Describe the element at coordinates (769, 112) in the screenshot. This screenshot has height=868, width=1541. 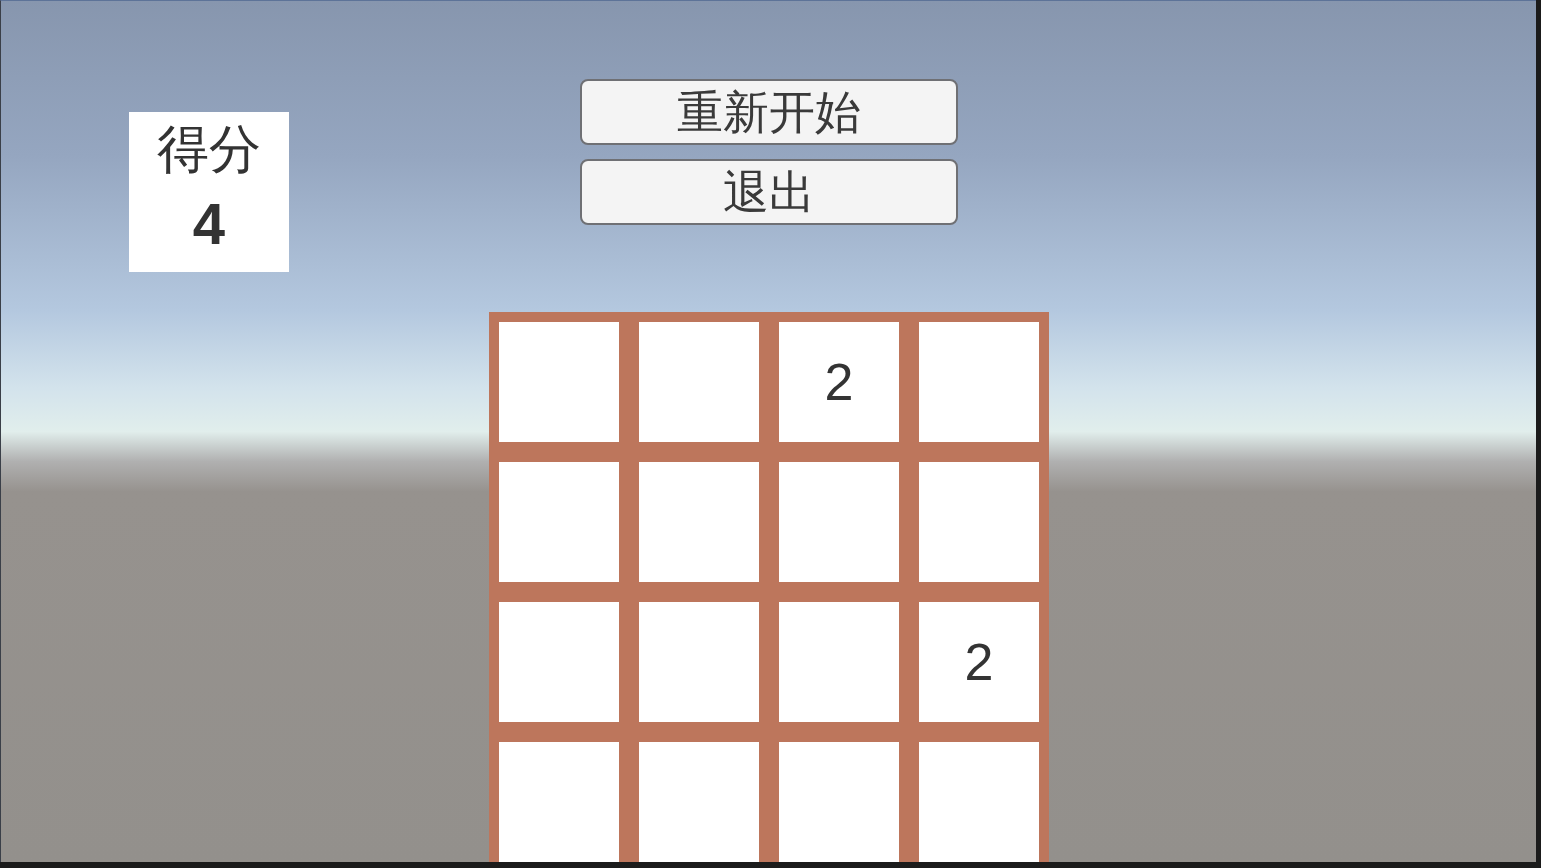
I see `restart-button: 重新开始` at that location.